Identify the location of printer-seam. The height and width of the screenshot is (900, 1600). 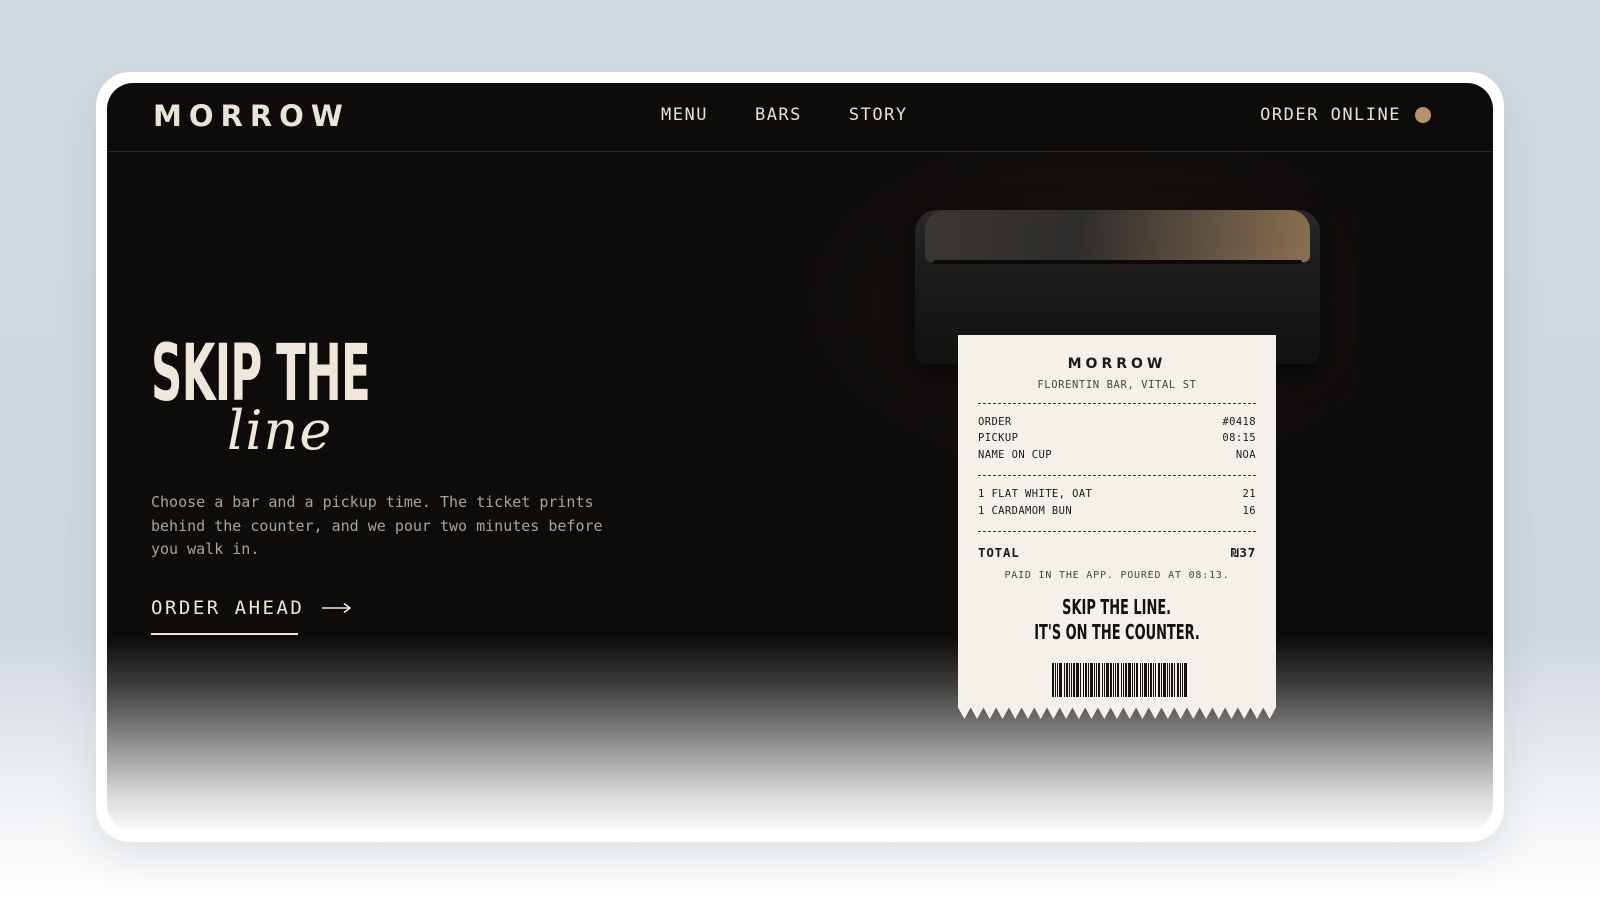
(1117, 262).